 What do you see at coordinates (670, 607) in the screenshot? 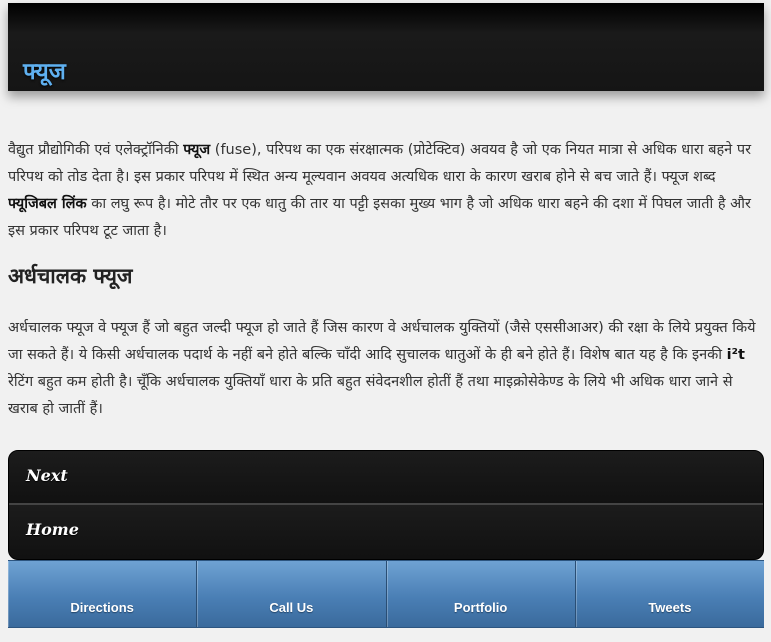
I see `tweets-label: Tweets` at bounding box center [670, 607].